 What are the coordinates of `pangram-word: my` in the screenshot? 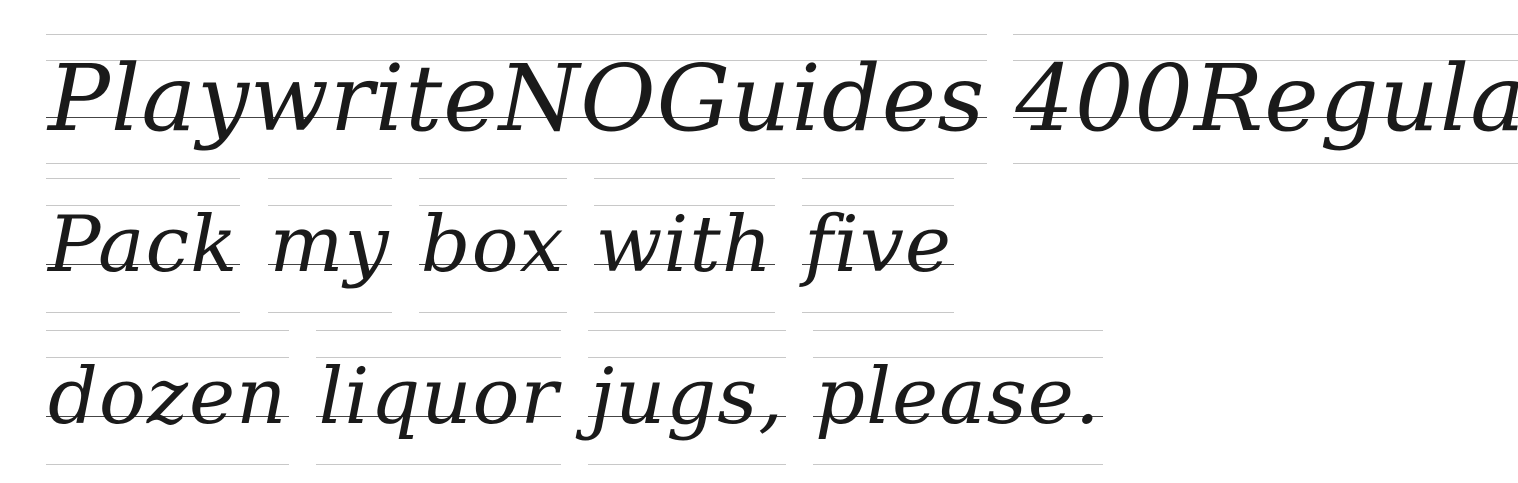 It's located at (329, 245).